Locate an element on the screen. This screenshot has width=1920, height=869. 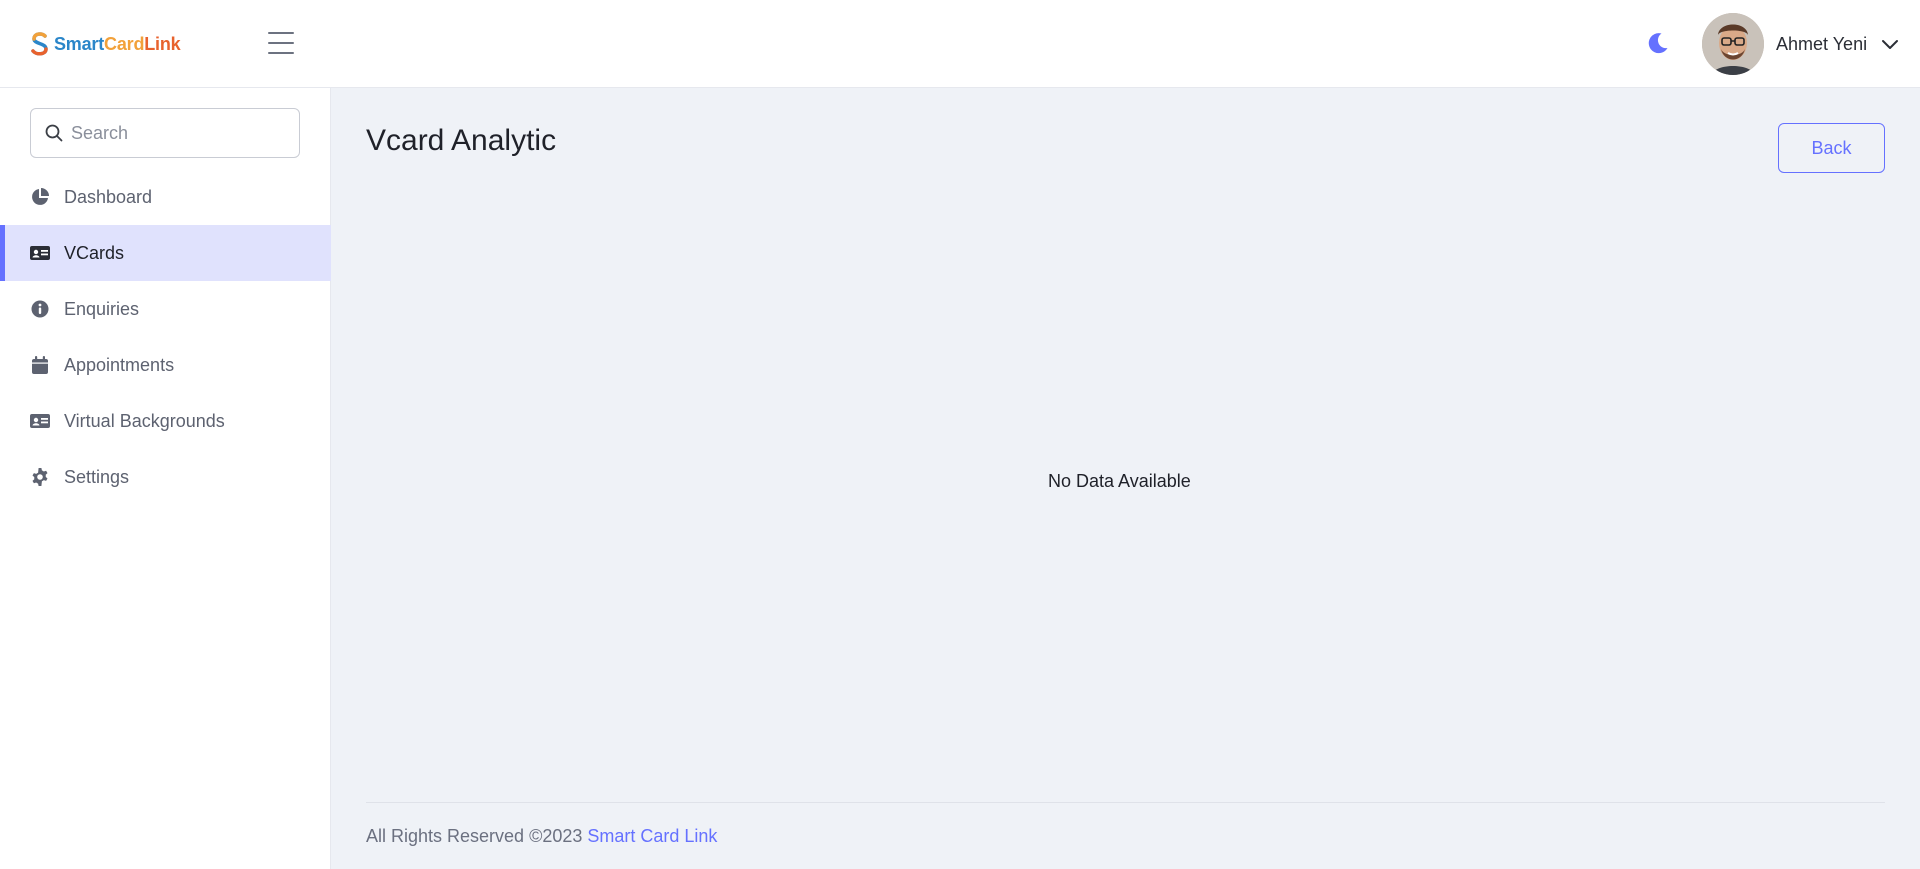
sidebar-item-label: Dashboard is located at coordinates (108, 196).